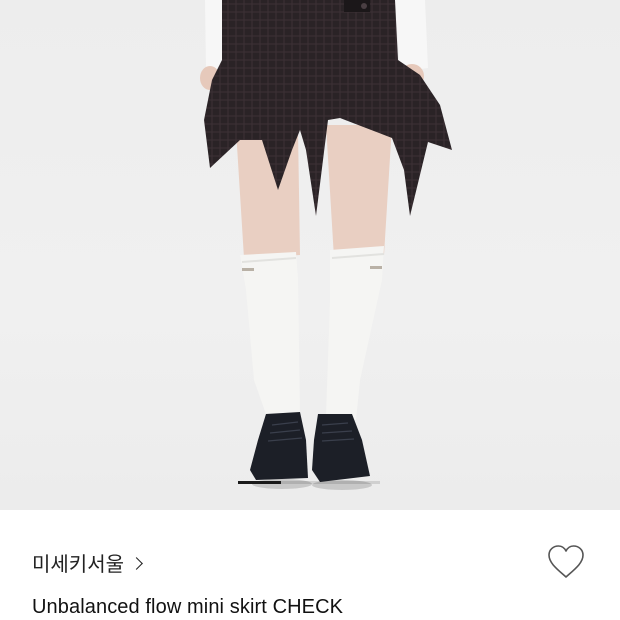 This screenshot has height=620, width=620. I want to click on brand-link: 미세키서울, so click(87, 562).